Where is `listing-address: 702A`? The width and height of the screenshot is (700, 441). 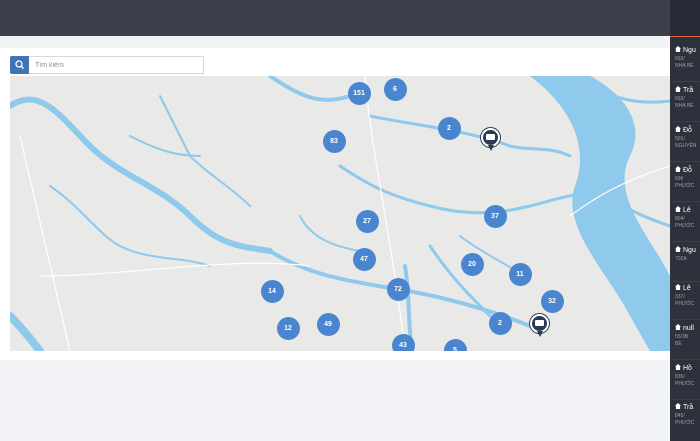 listing-address: 702A is located at coordinates (681, 259).